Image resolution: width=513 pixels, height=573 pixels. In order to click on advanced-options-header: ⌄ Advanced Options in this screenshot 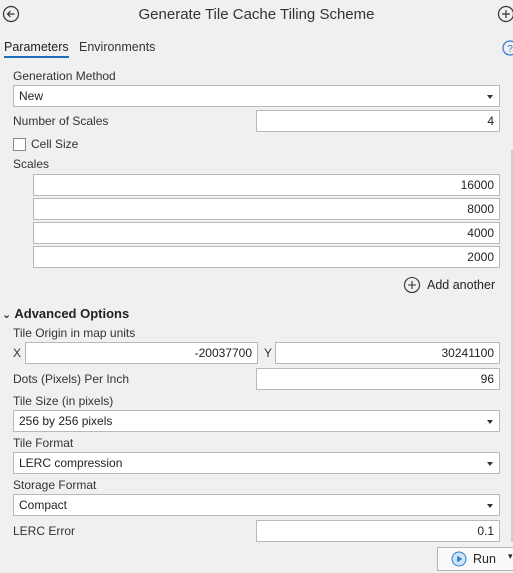, I will do `click(65, 313)`.